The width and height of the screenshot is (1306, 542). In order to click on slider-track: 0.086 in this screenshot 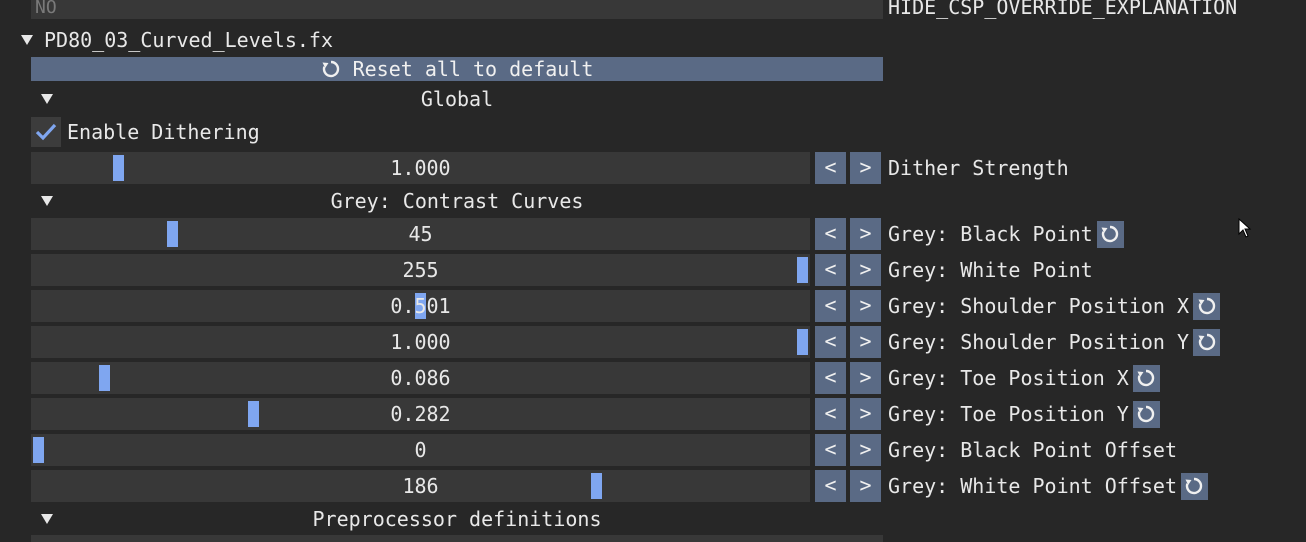, I will do `click(420, 378)`.